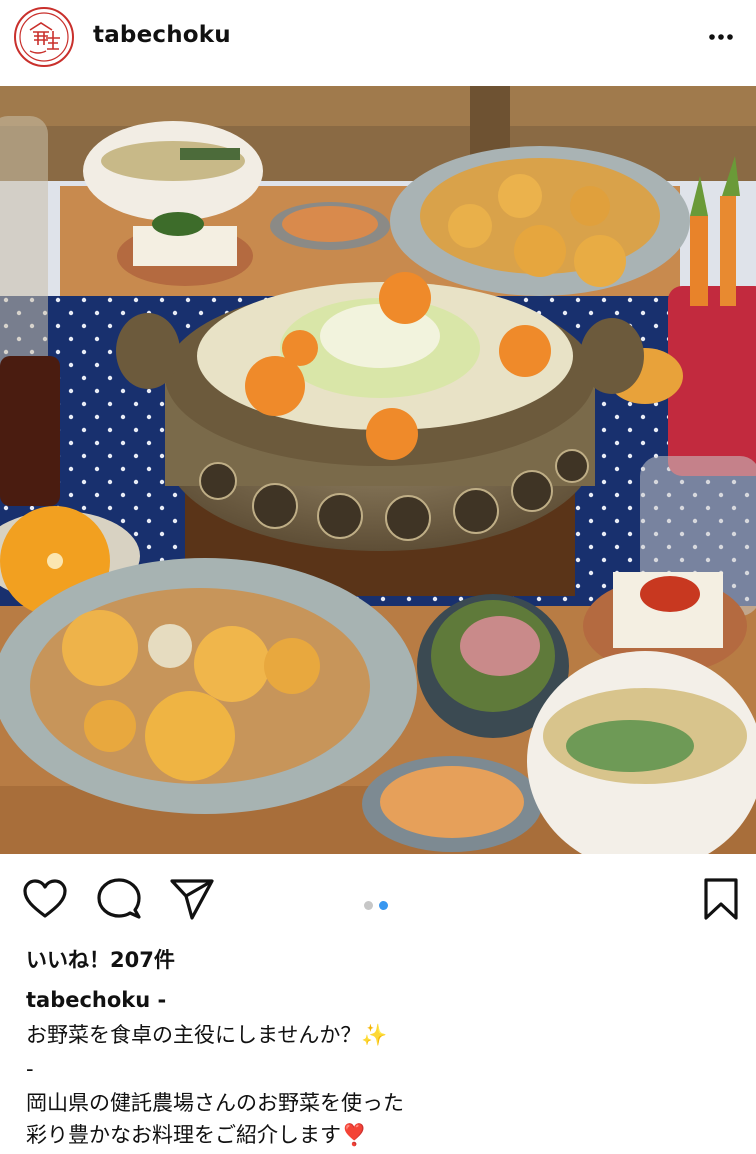 The width and height of the screenshot is (756, 1154). I want to click on like-button, so click(45, 900).